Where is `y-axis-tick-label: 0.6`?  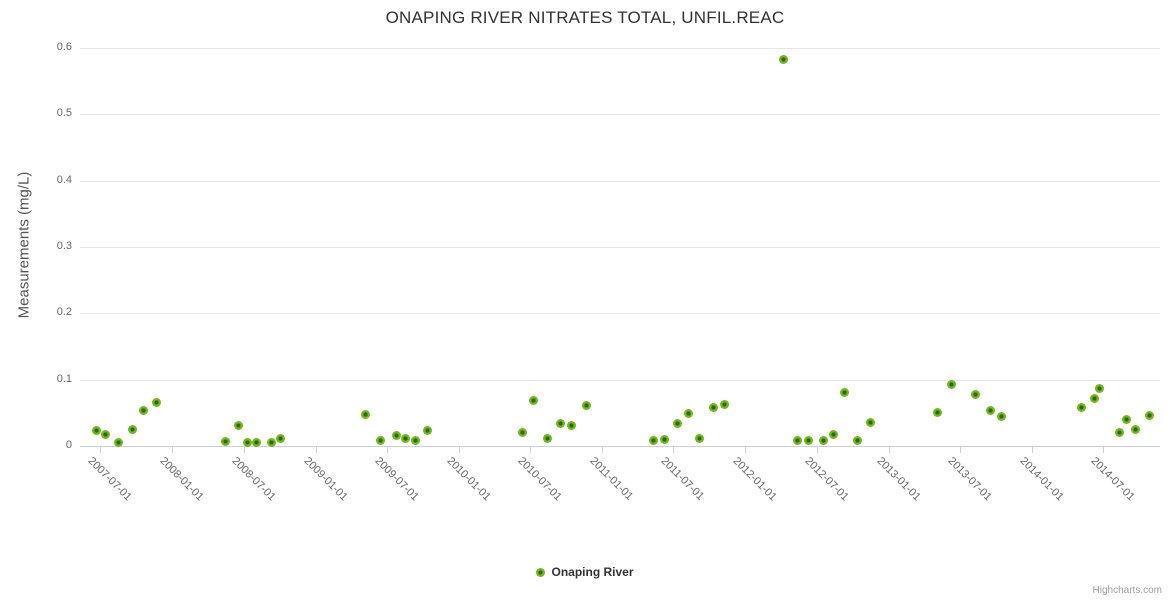 y-axis-tick-label: 0.6 is located at coordinates (64, 47).